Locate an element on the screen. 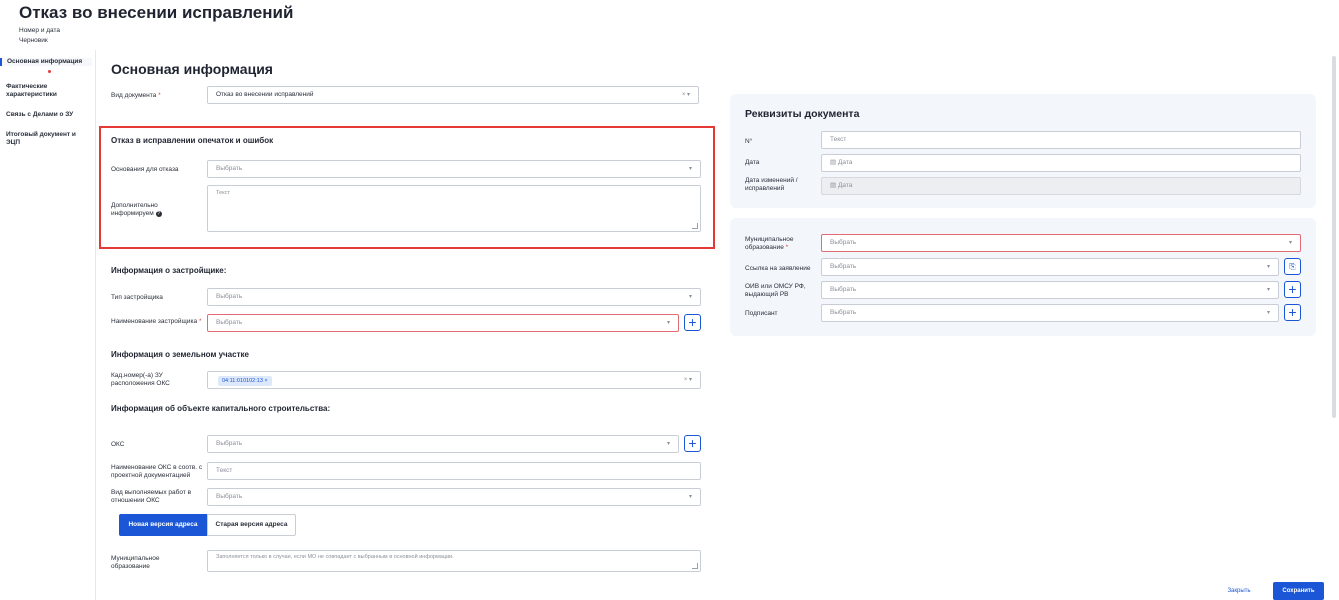 The image size is (1339, 600). requisites-title: Реквизиты документа is located at coordinates (802, 114).